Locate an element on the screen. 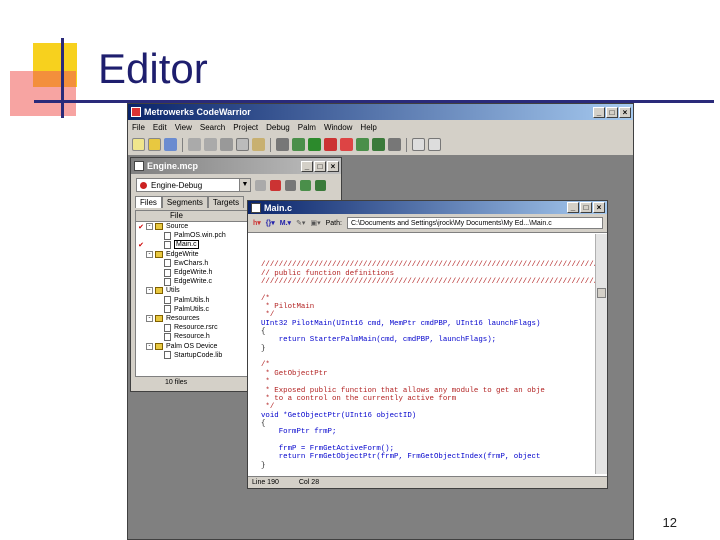 This screenshot has height=540, width=720. header-files-icon: h▾ is located at coordinates (257, 223).